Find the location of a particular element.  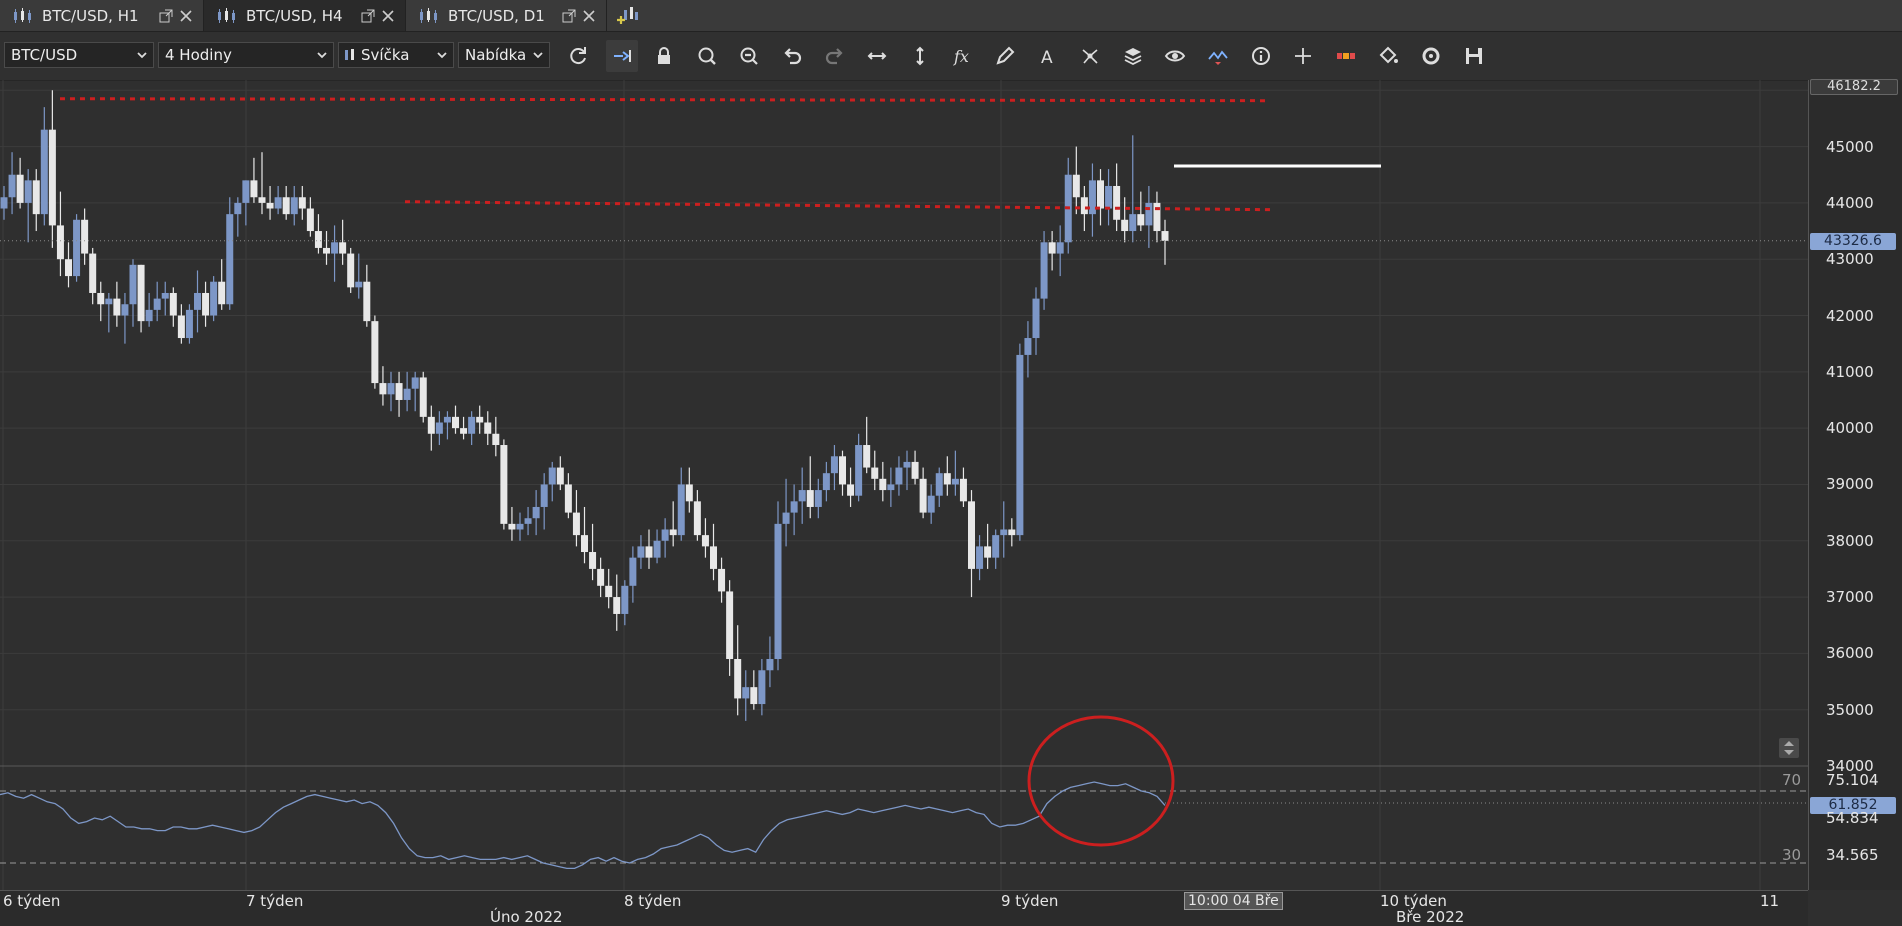

fx-indicators-button: fx is located at coordinates (962, 56).